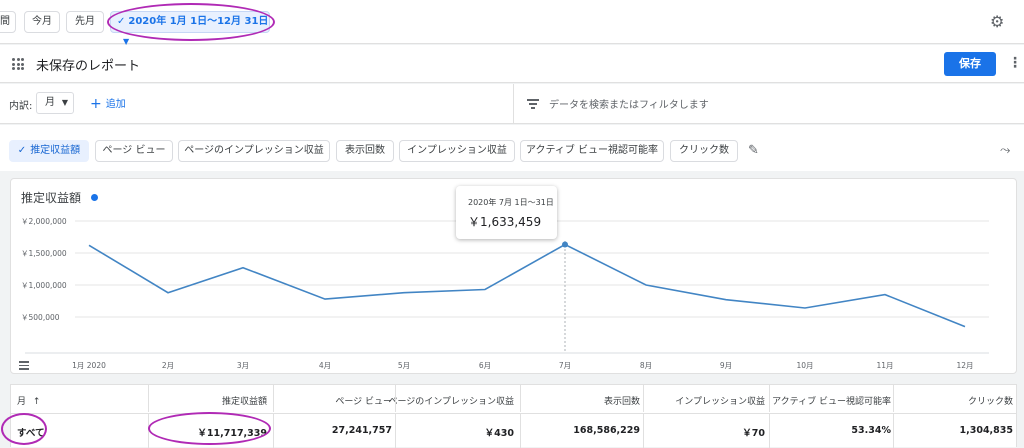 This screenshot has height=448, width=1024. What do you see at coordinates (499, 433) in the screenshot?
I see `total-page-rpm: ￥430` at bounding box center [499, 433].